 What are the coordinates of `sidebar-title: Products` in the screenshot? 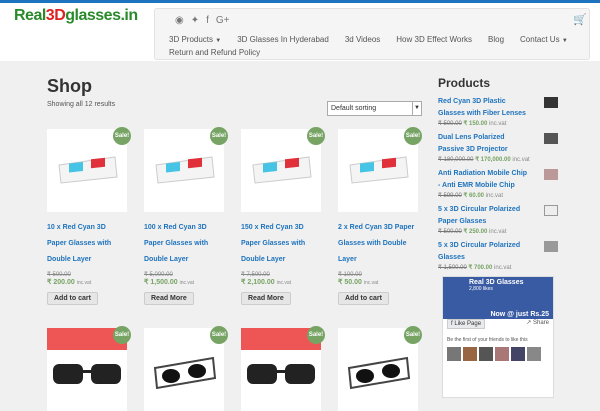 It's located at (464, 83).